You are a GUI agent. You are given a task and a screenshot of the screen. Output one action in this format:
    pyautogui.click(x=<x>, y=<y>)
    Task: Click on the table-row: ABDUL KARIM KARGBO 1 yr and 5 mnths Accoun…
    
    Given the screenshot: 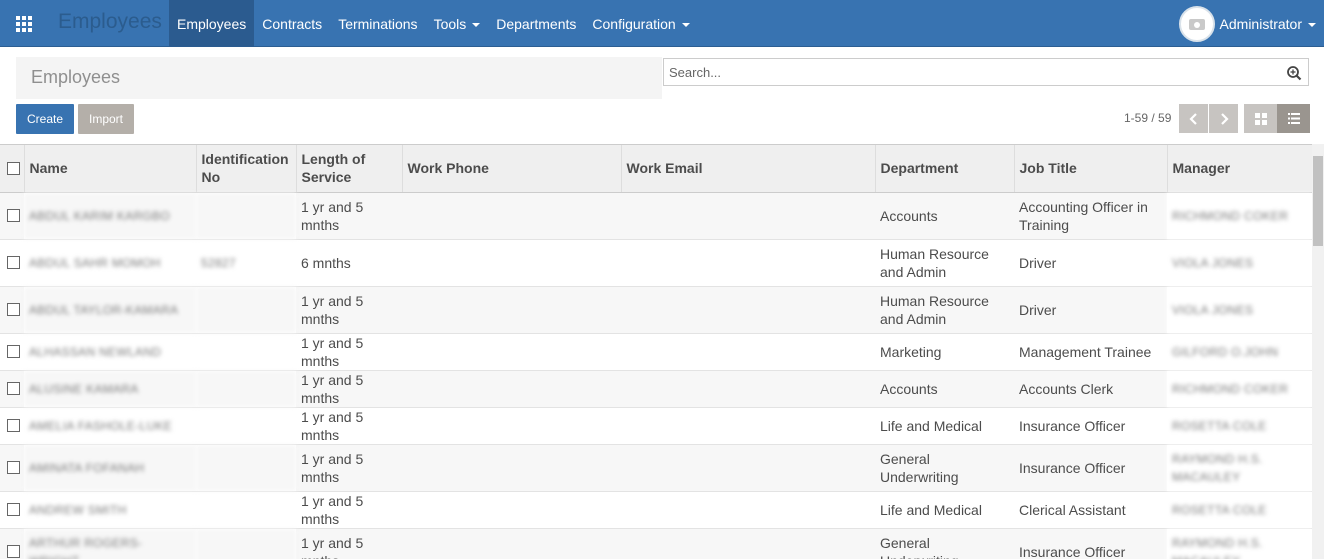 What is the action you would take?
    pyautogui.click(x=656, y=216)
    